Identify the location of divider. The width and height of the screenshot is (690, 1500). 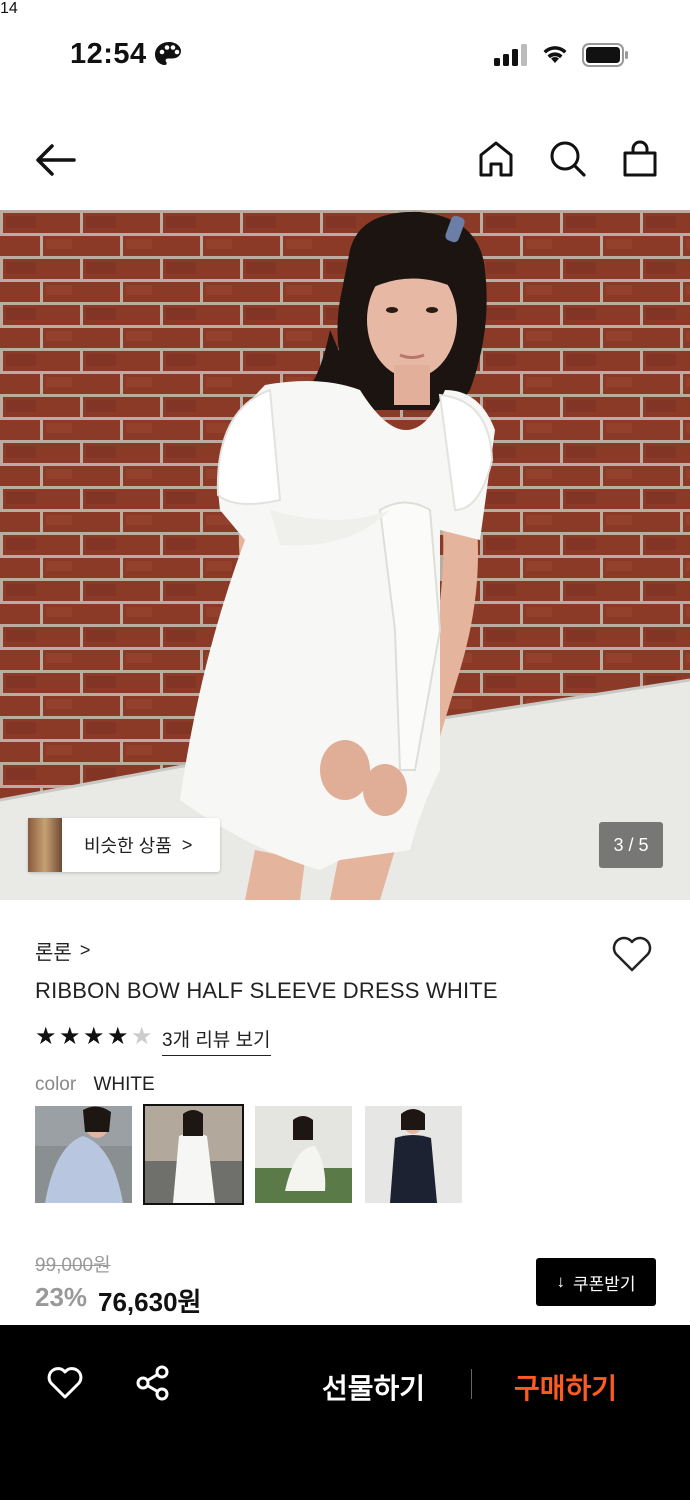
(471, 1384).